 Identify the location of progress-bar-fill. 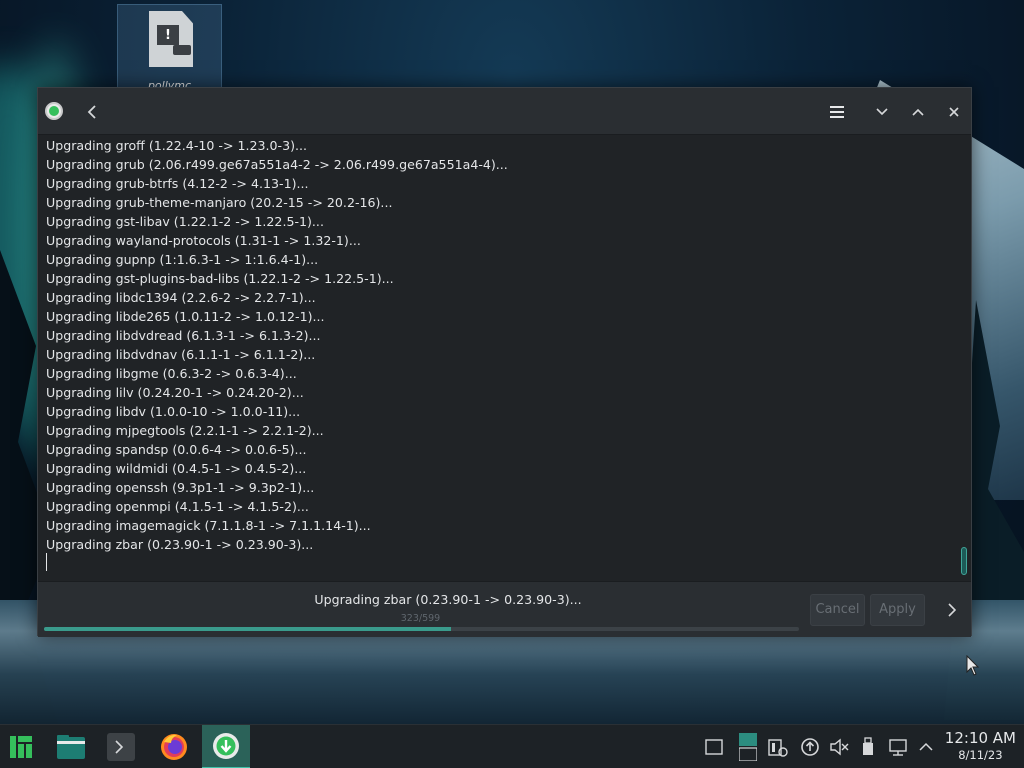
(248, 629).